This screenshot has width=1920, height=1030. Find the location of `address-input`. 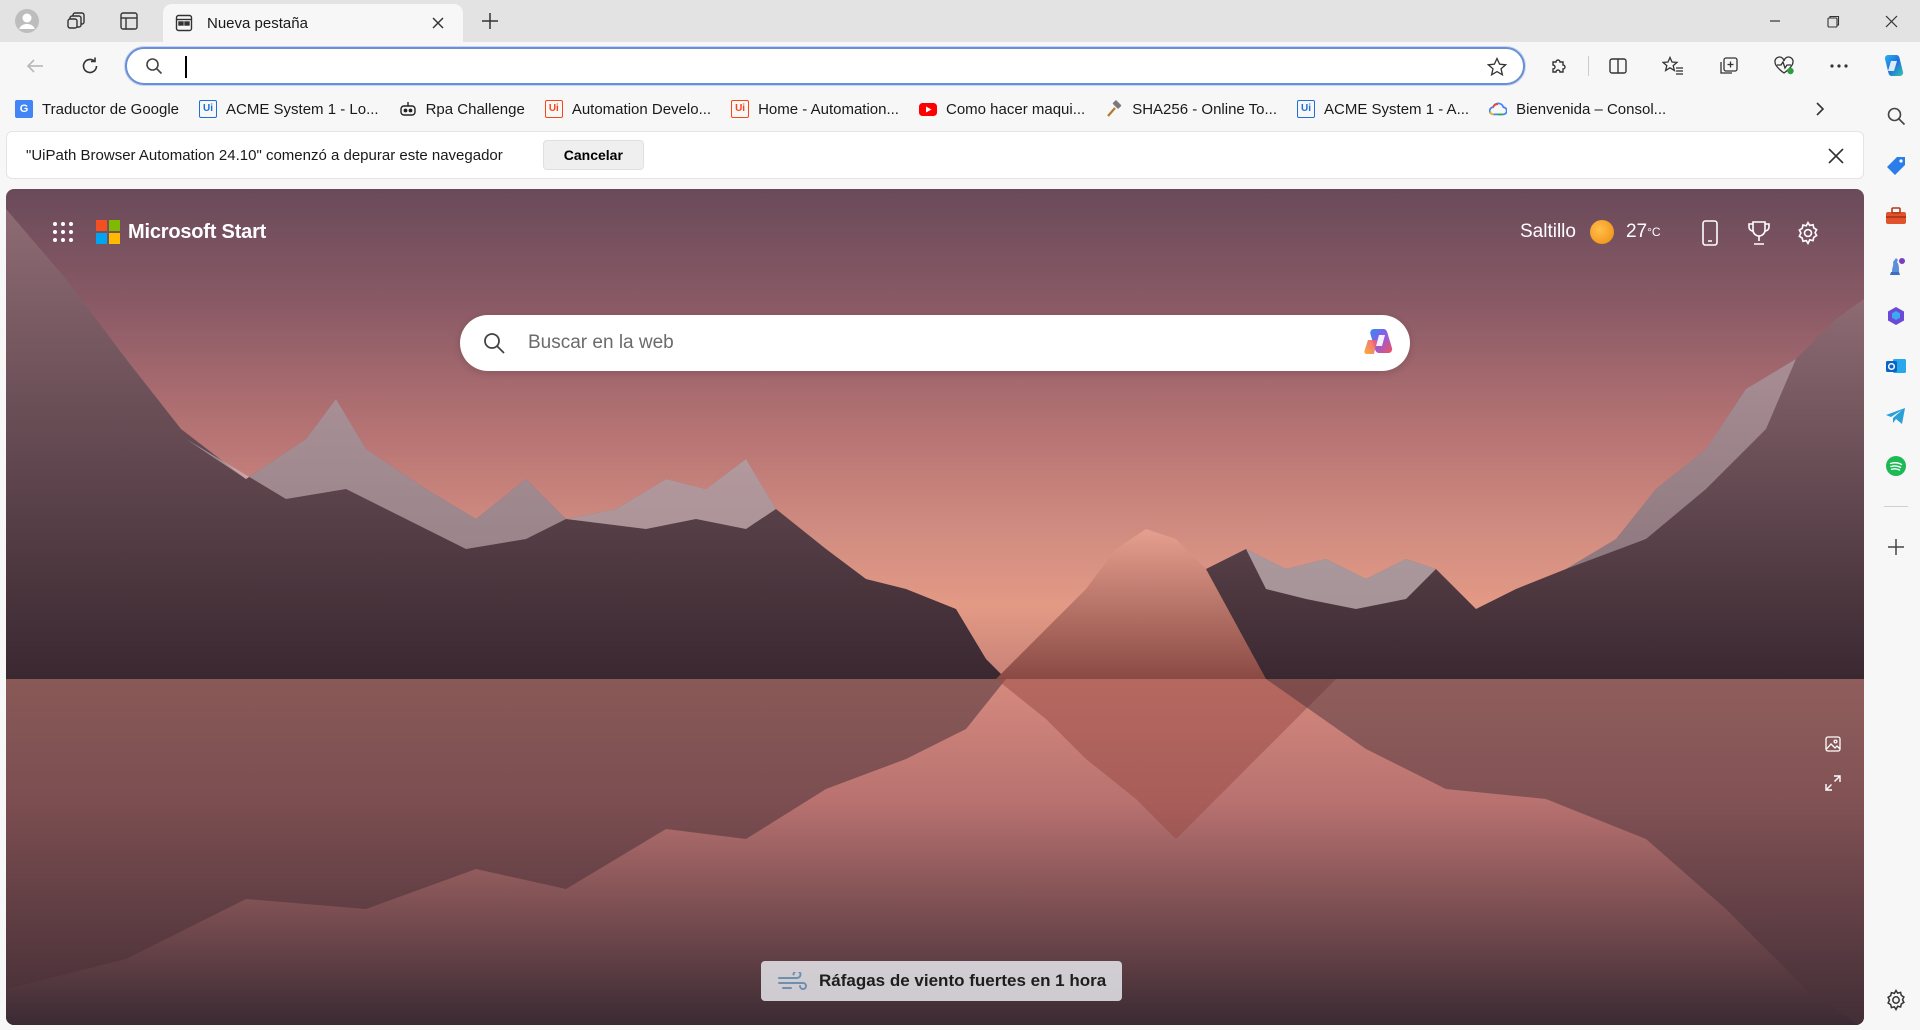

address-input is located at coordinates (783, 67).